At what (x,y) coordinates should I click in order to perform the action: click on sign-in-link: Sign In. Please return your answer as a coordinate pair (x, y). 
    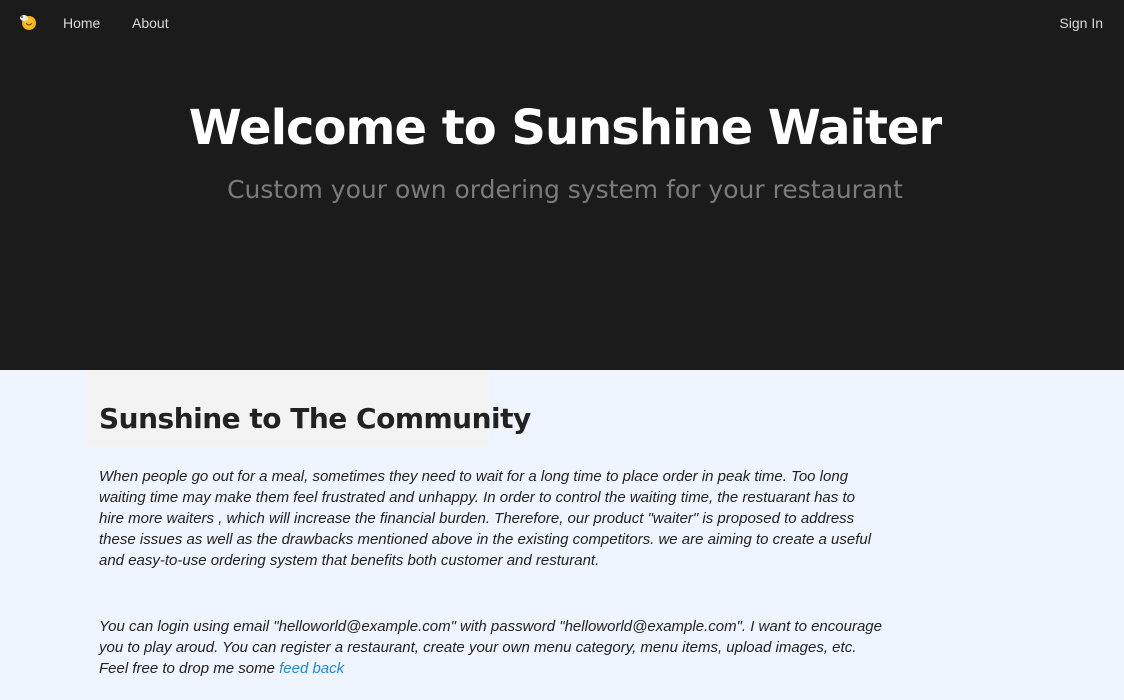
    Looking at the image, I should click on (1081, 23).